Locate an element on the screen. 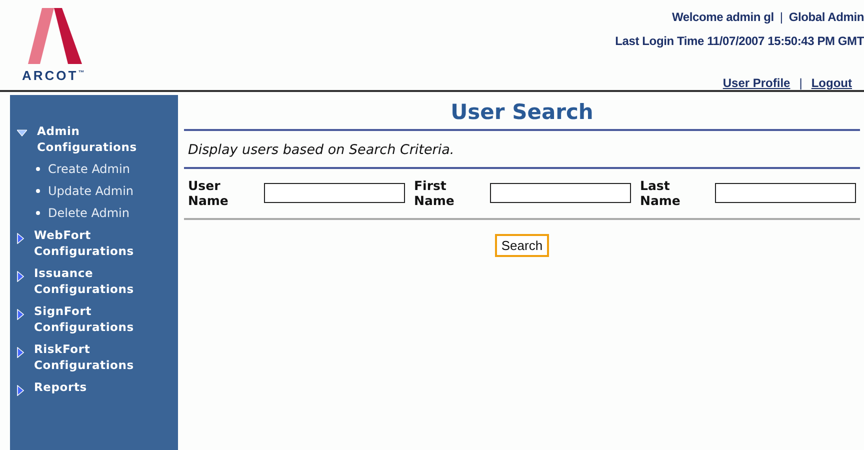  role-text: Global Admin is located at coordinates (826, 17).